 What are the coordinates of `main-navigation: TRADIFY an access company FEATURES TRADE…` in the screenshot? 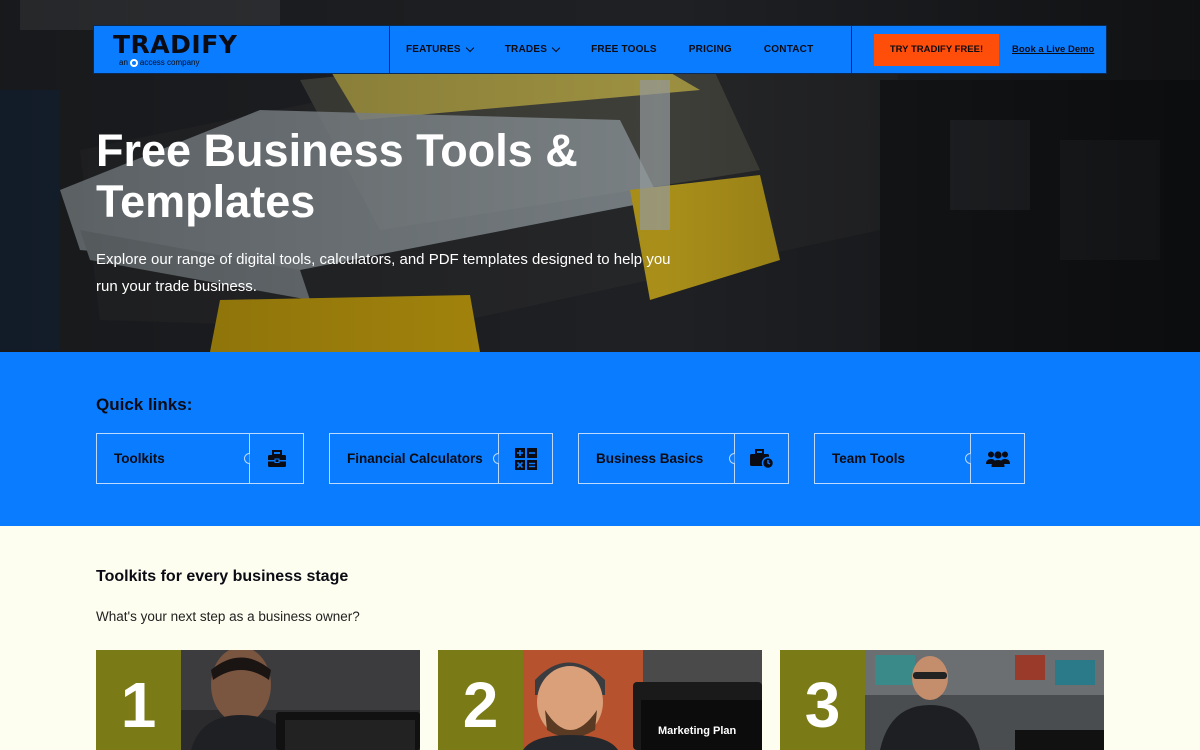 It's located at (600, 49).